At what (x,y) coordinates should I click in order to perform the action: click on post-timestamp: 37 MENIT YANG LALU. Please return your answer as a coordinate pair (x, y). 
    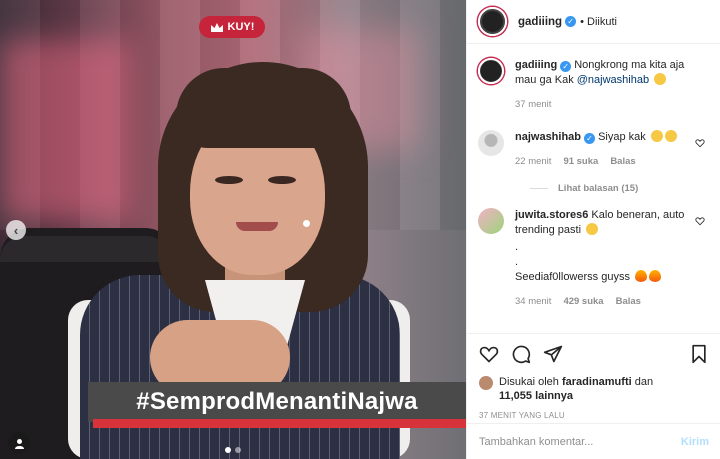
    Looking at the image, I should click on (594, 415).